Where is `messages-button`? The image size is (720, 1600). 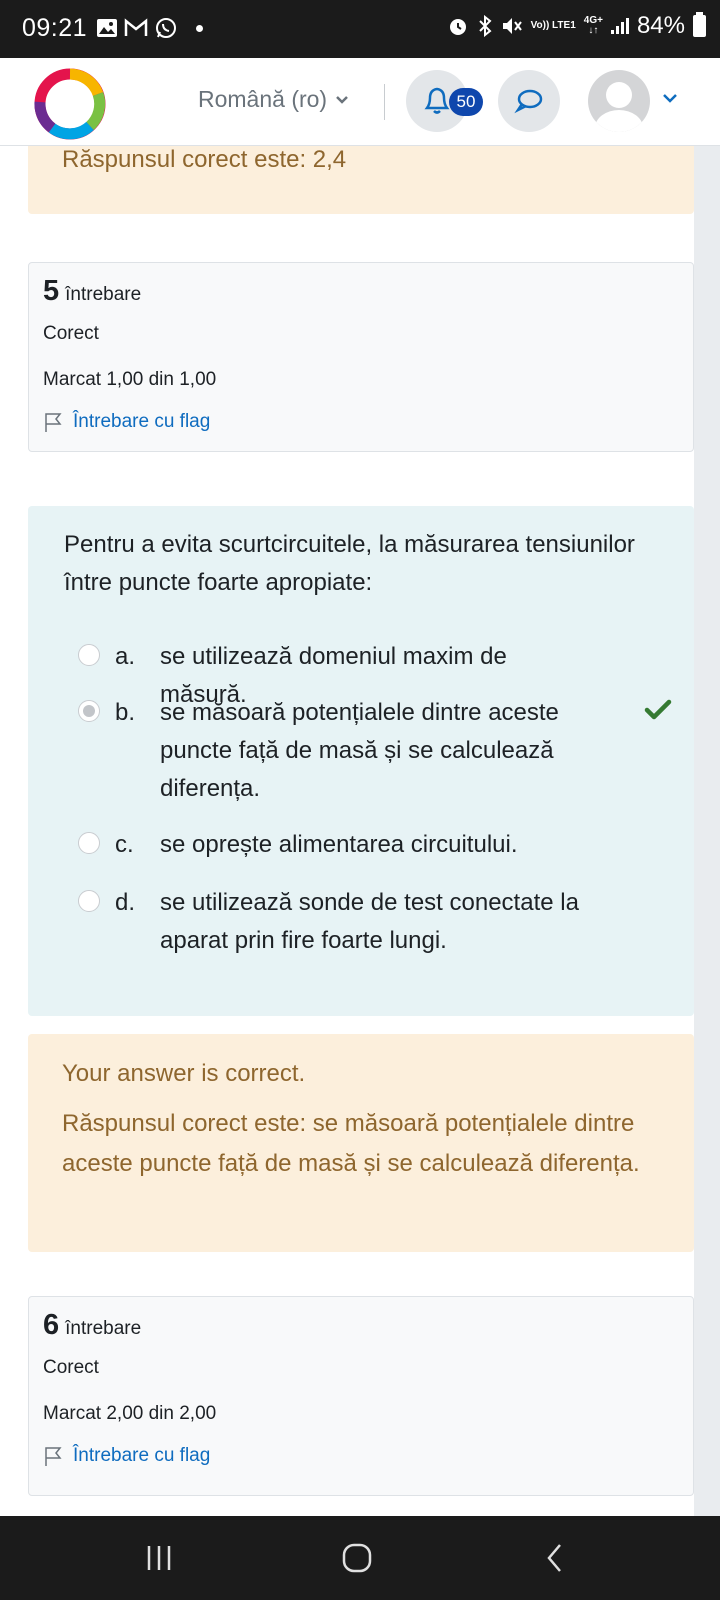 messages-button is located at coordinates (529, 101).